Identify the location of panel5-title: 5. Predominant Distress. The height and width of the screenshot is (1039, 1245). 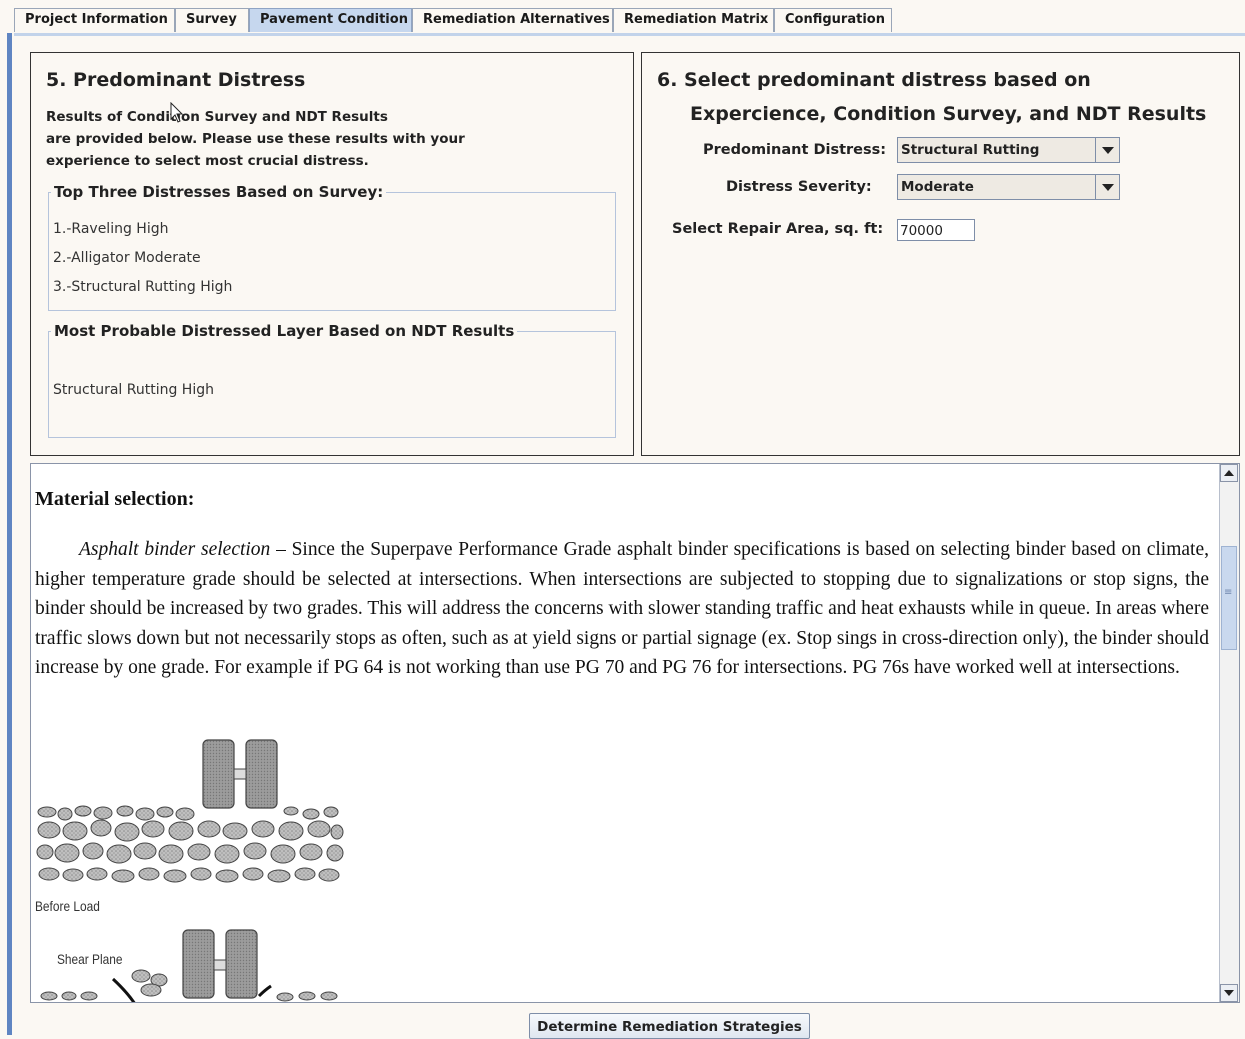
(176, 80).